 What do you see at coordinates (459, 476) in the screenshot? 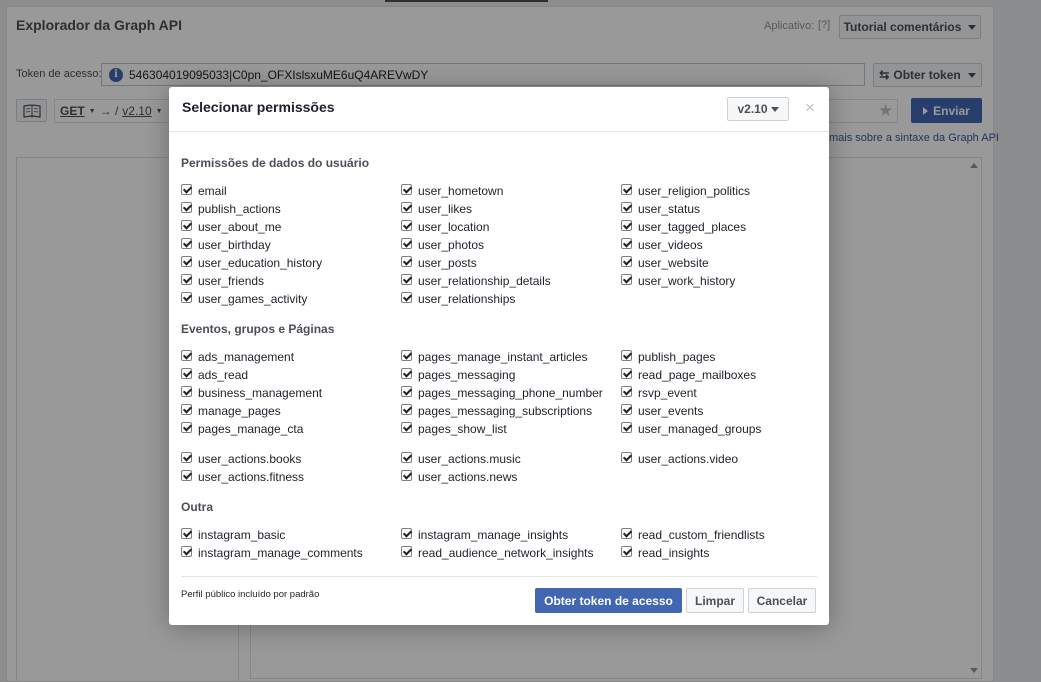
I see `permission-user-actions-news: user_actions.news` at bounding box center [459, 476].